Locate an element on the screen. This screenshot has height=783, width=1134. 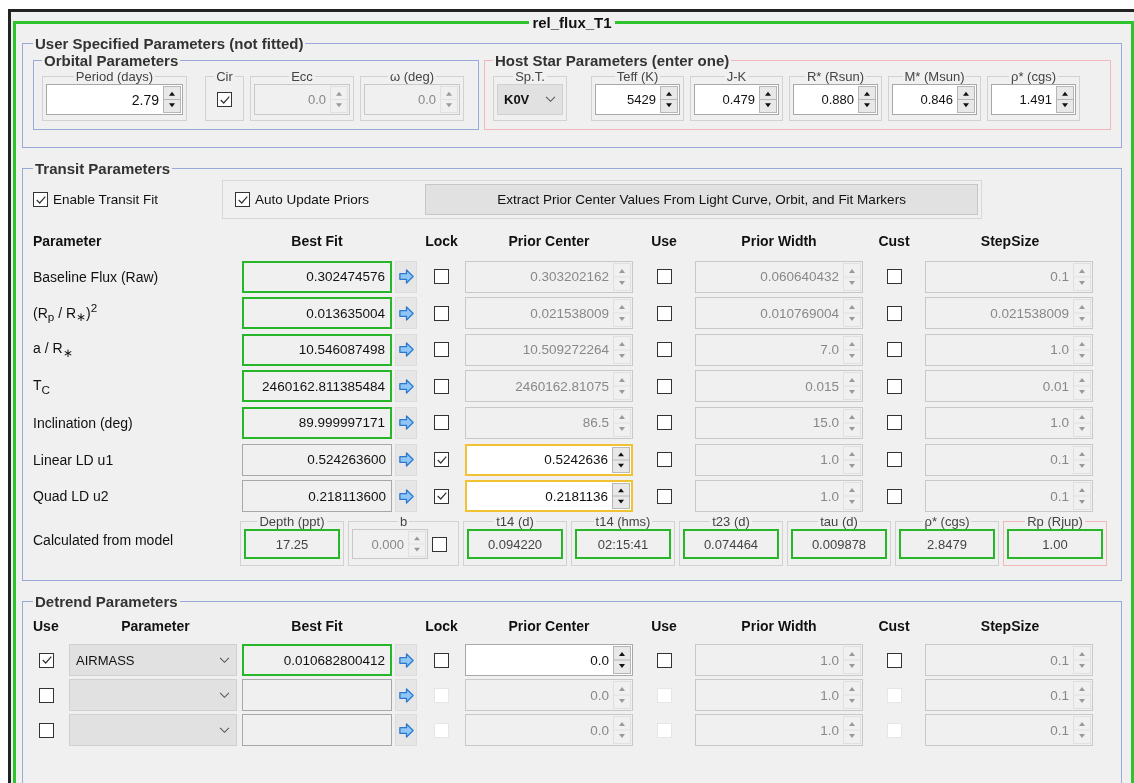
spin-field: 0.000 is located at coordinates (390, 544).